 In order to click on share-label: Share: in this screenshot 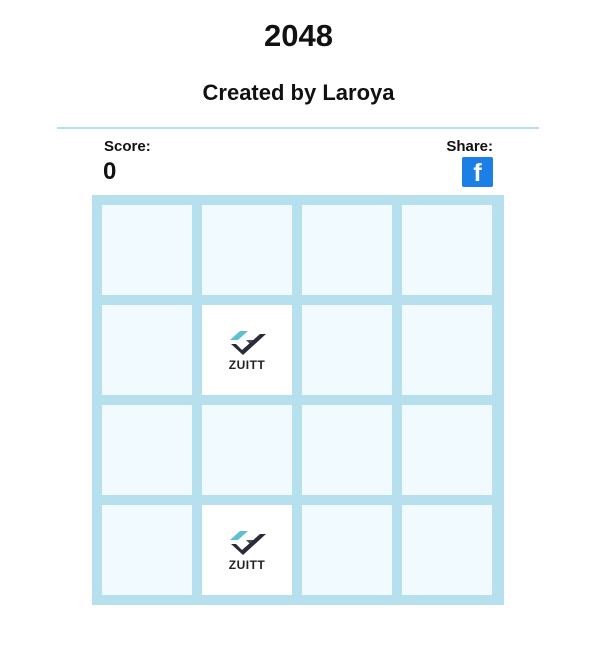, I will do `click(469, 146)`.